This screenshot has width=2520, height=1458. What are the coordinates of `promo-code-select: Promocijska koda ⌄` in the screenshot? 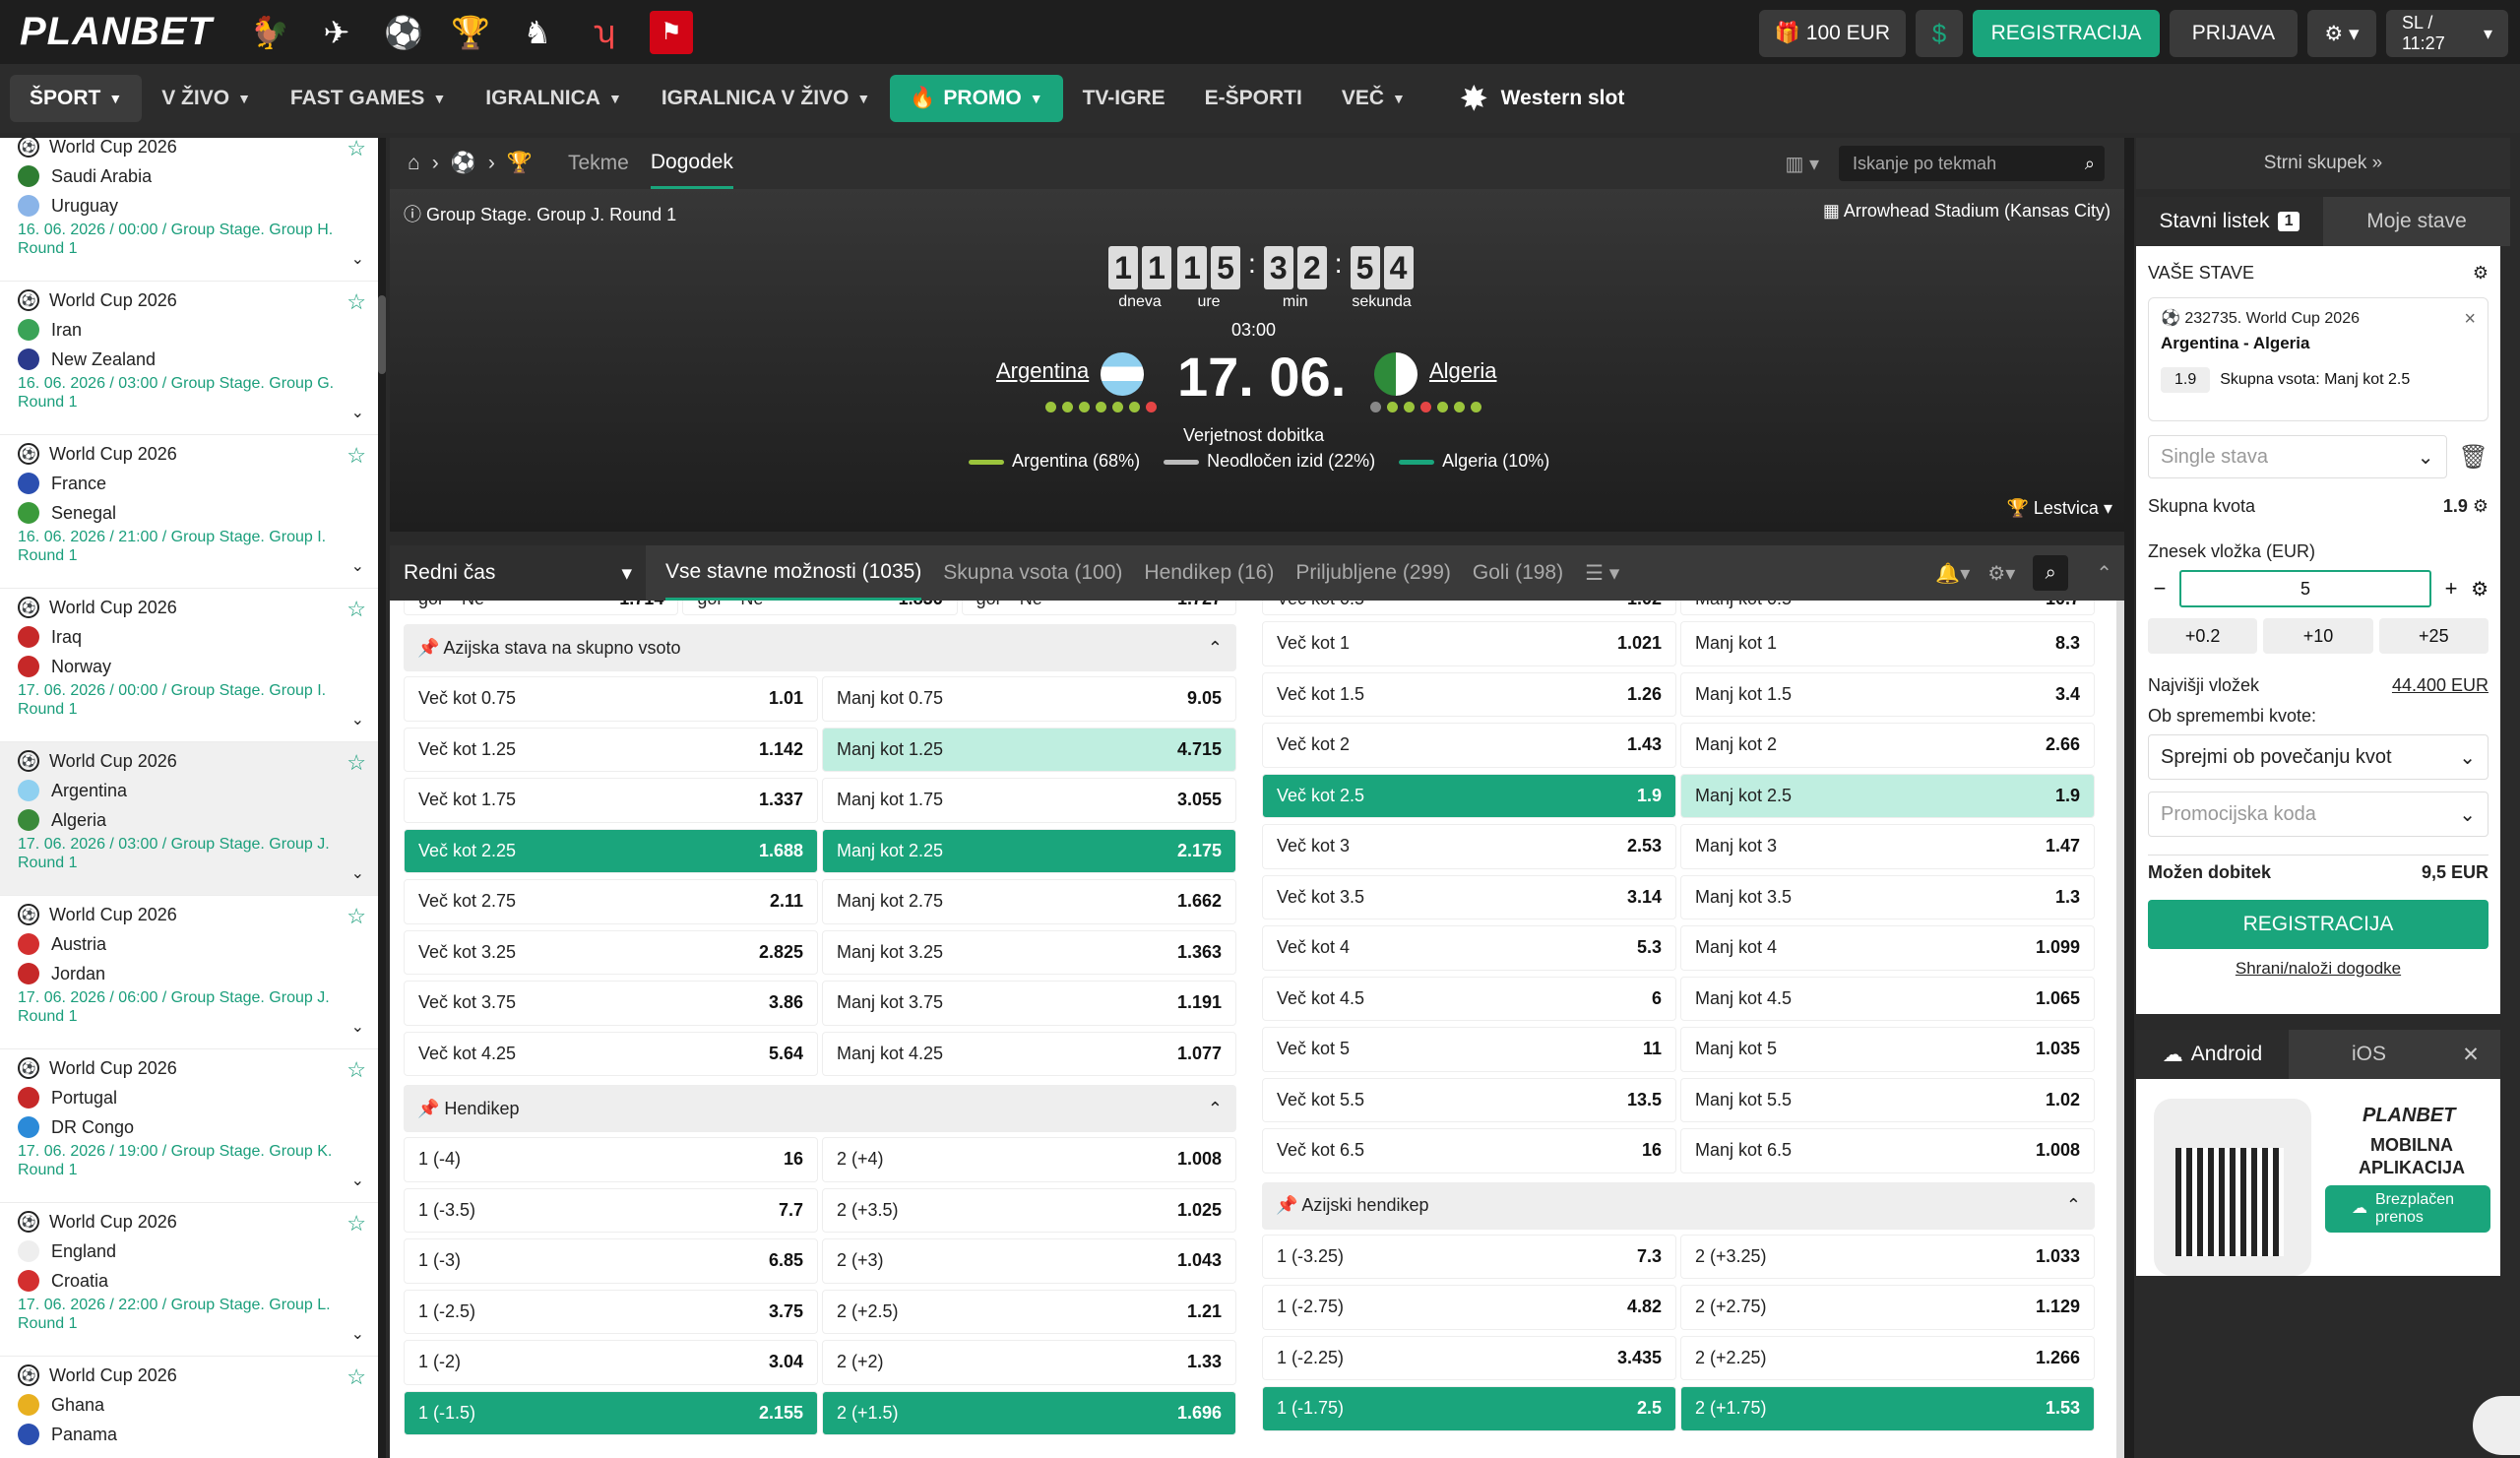 It's located at (2318, 814).